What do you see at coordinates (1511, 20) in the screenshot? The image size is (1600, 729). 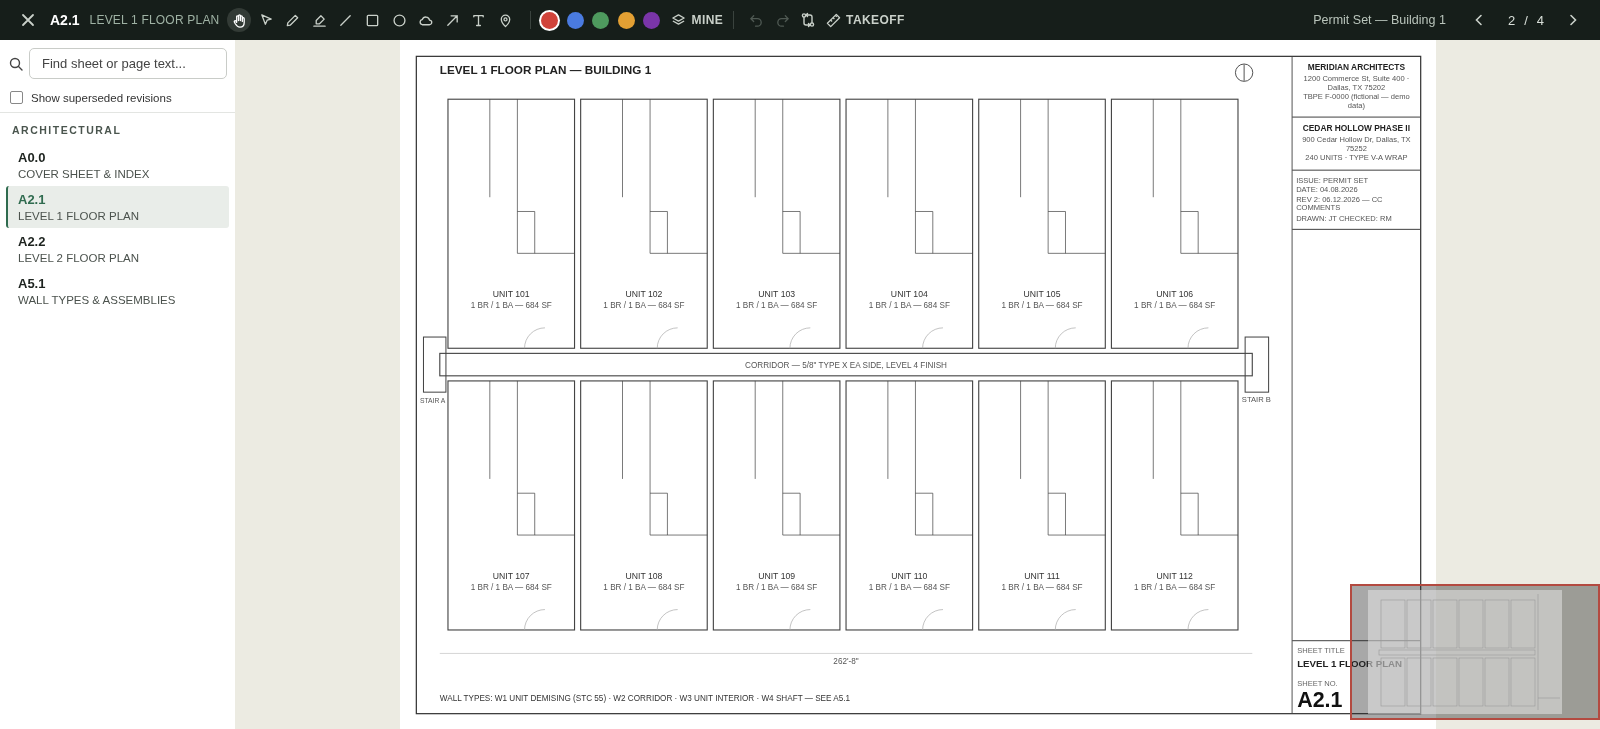 I see `page-number: 2` at bounding box center [1511, 20].